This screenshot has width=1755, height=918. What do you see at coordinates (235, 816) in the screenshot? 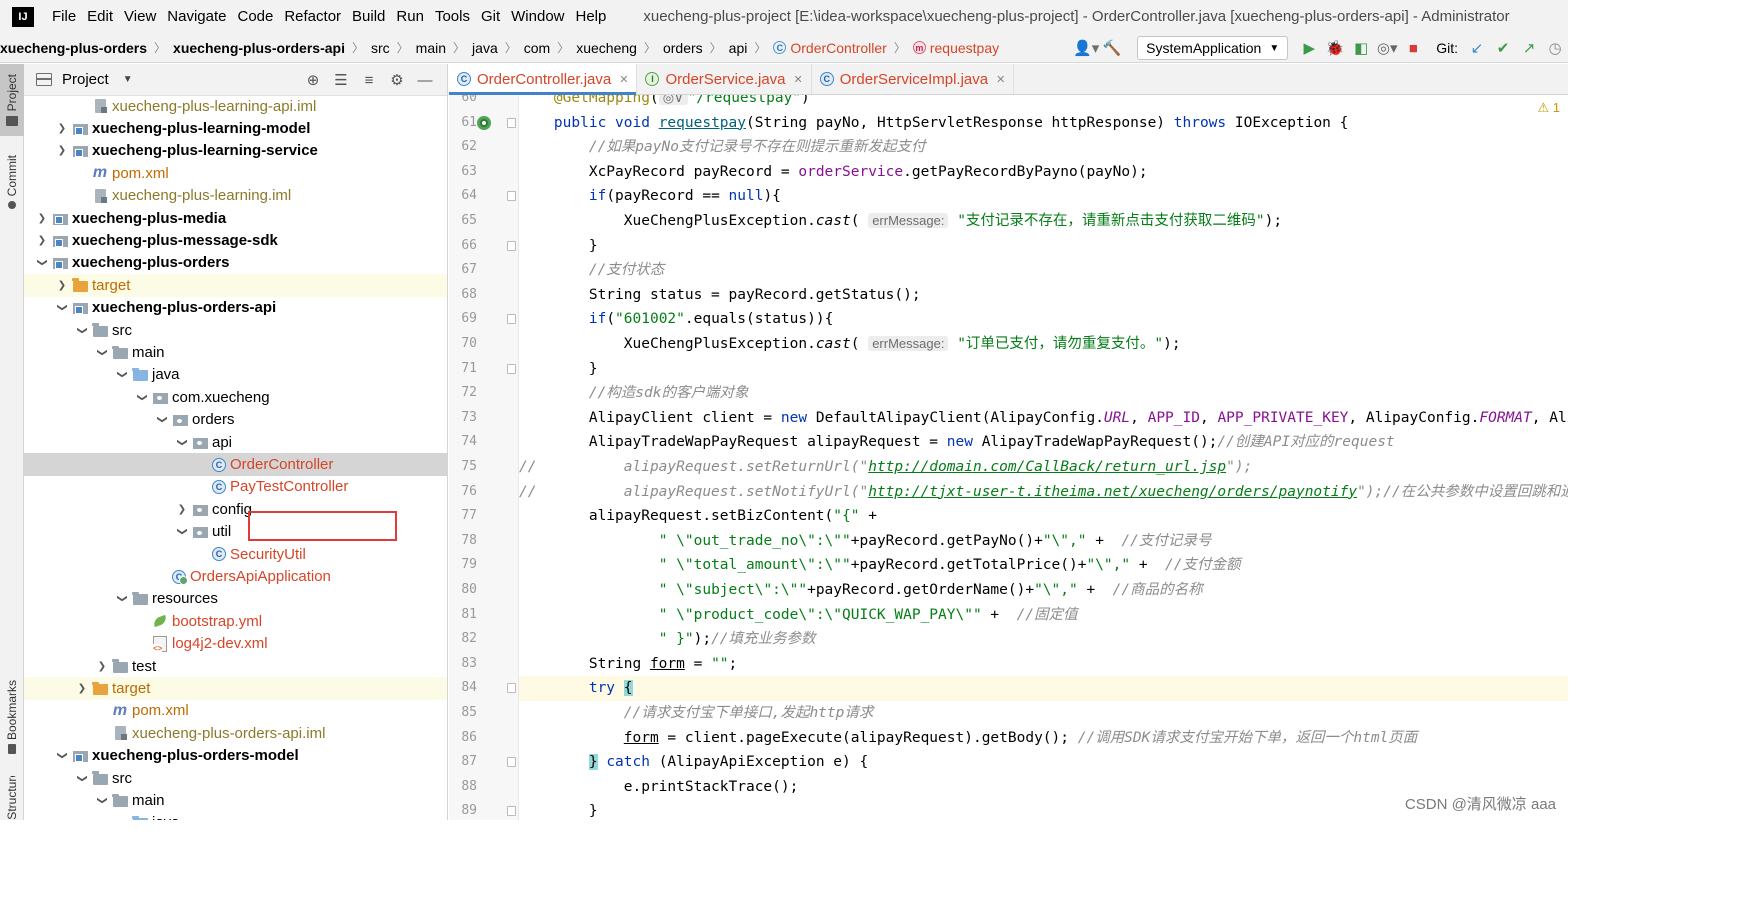
I see `tree-item: java` at bounding box center [235, 816].